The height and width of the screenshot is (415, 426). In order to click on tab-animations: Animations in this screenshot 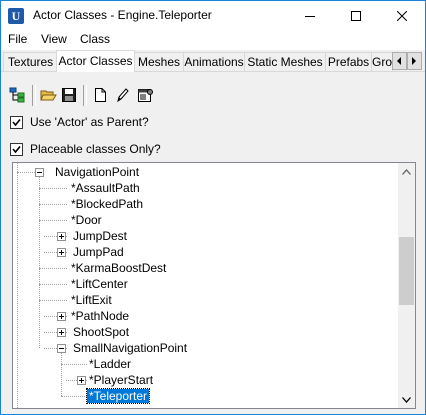, I will do `click(214, 61)`.